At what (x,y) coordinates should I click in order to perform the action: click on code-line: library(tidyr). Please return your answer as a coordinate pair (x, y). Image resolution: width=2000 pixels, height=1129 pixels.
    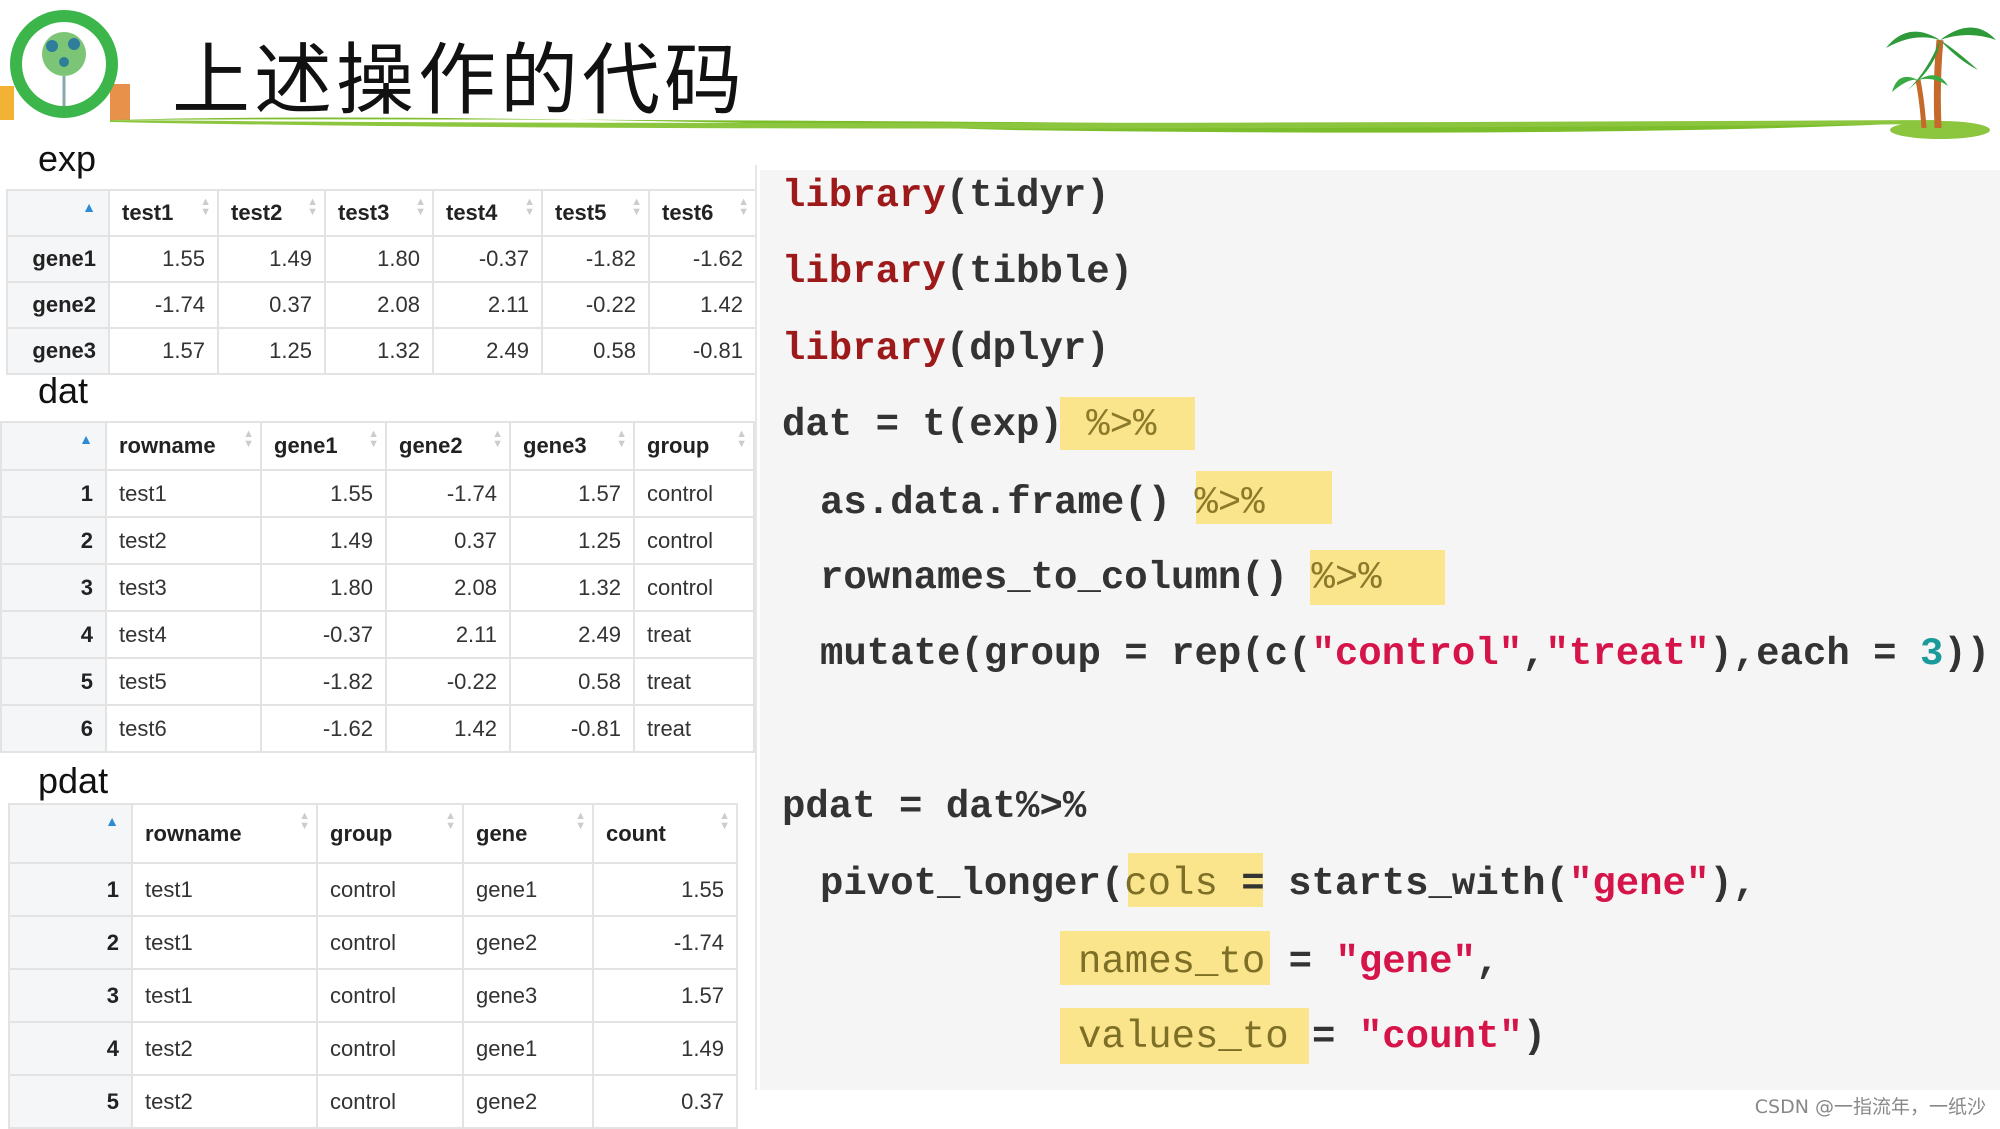
    Looking at the image, I should click on (946, 196).